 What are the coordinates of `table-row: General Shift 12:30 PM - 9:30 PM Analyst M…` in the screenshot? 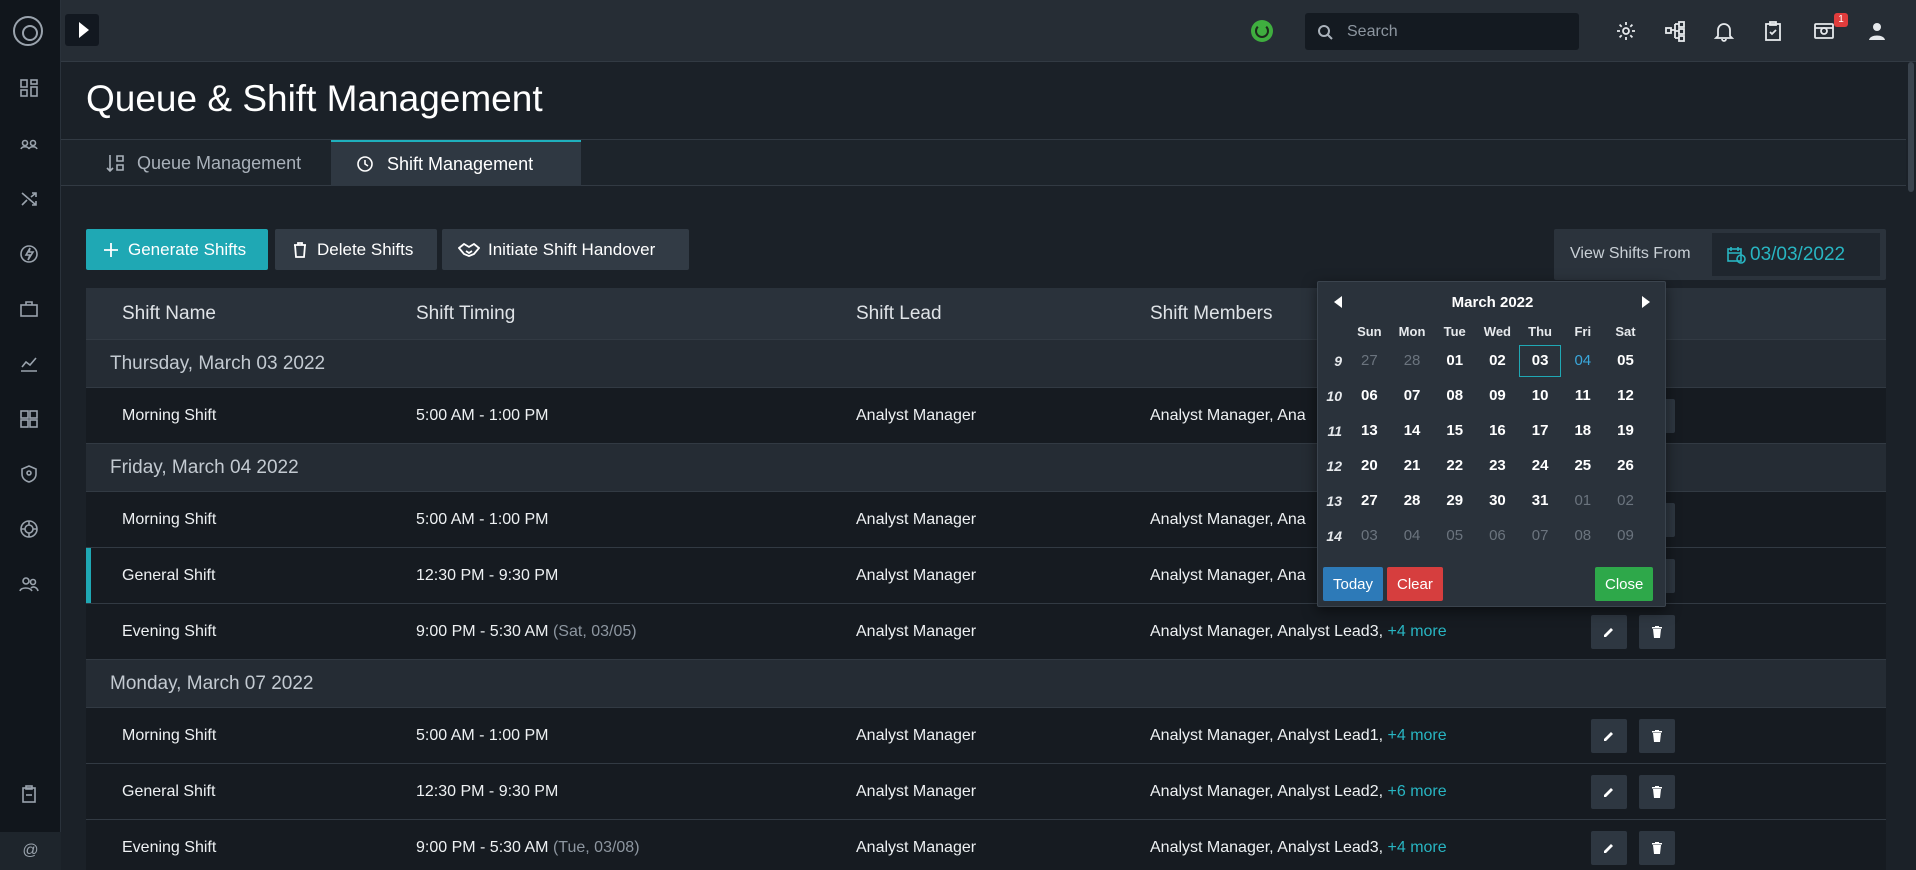 It's located at (986, 791).